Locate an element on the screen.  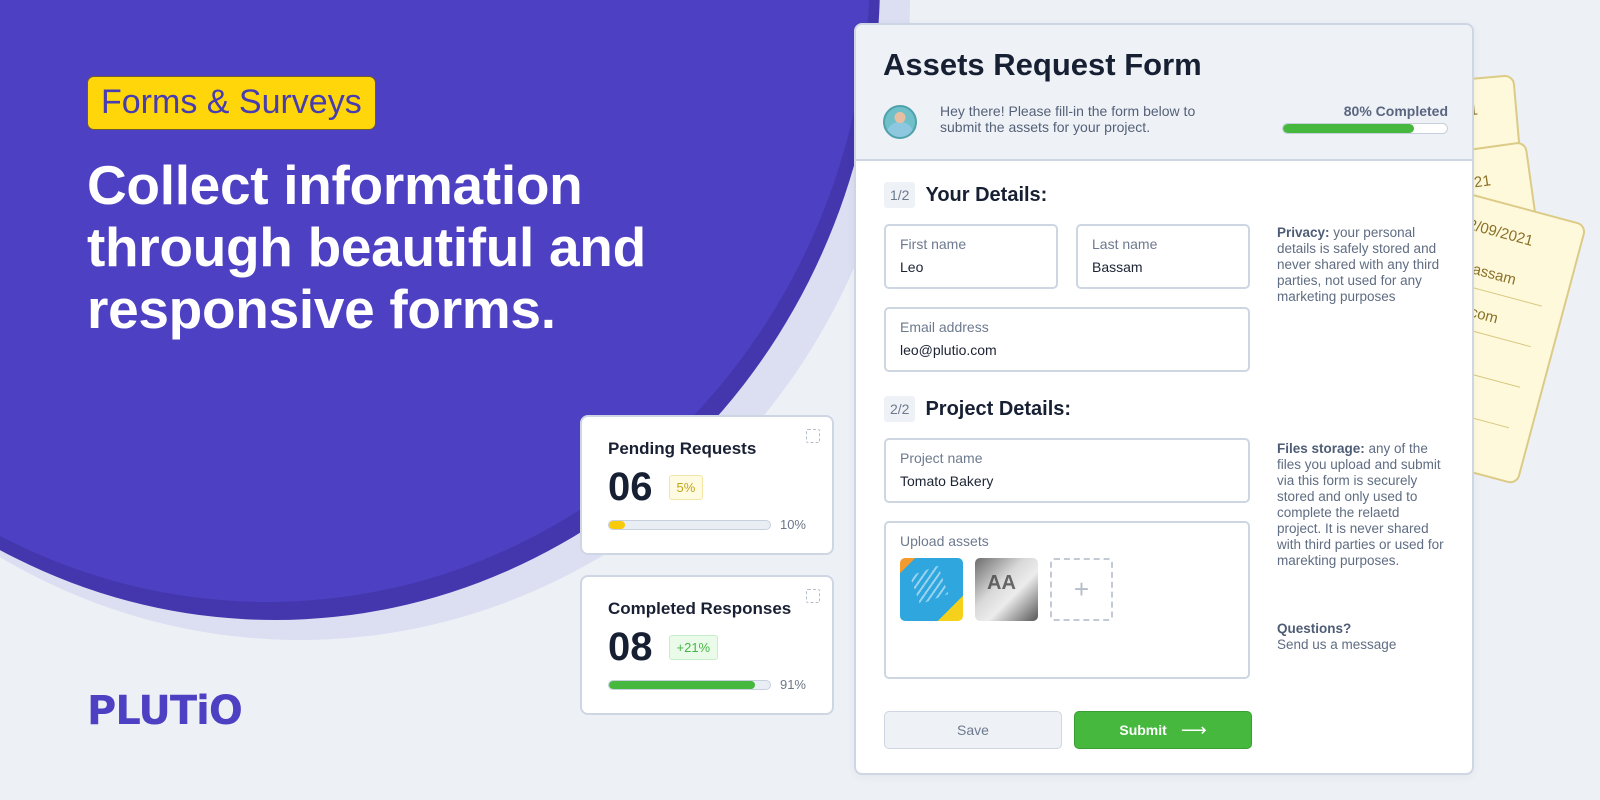
note-heading: Files storage: is located at coordinates (1321, 448).